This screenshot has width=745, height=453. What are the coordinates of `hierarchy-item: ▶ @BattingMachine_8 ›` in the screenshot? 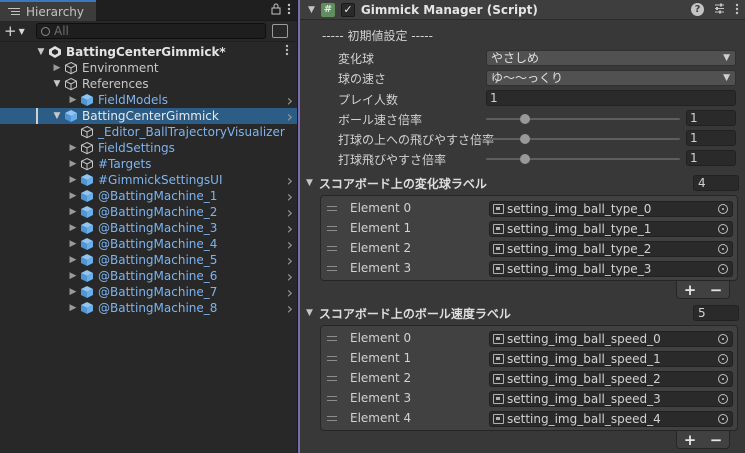 It's located at (148, 308).